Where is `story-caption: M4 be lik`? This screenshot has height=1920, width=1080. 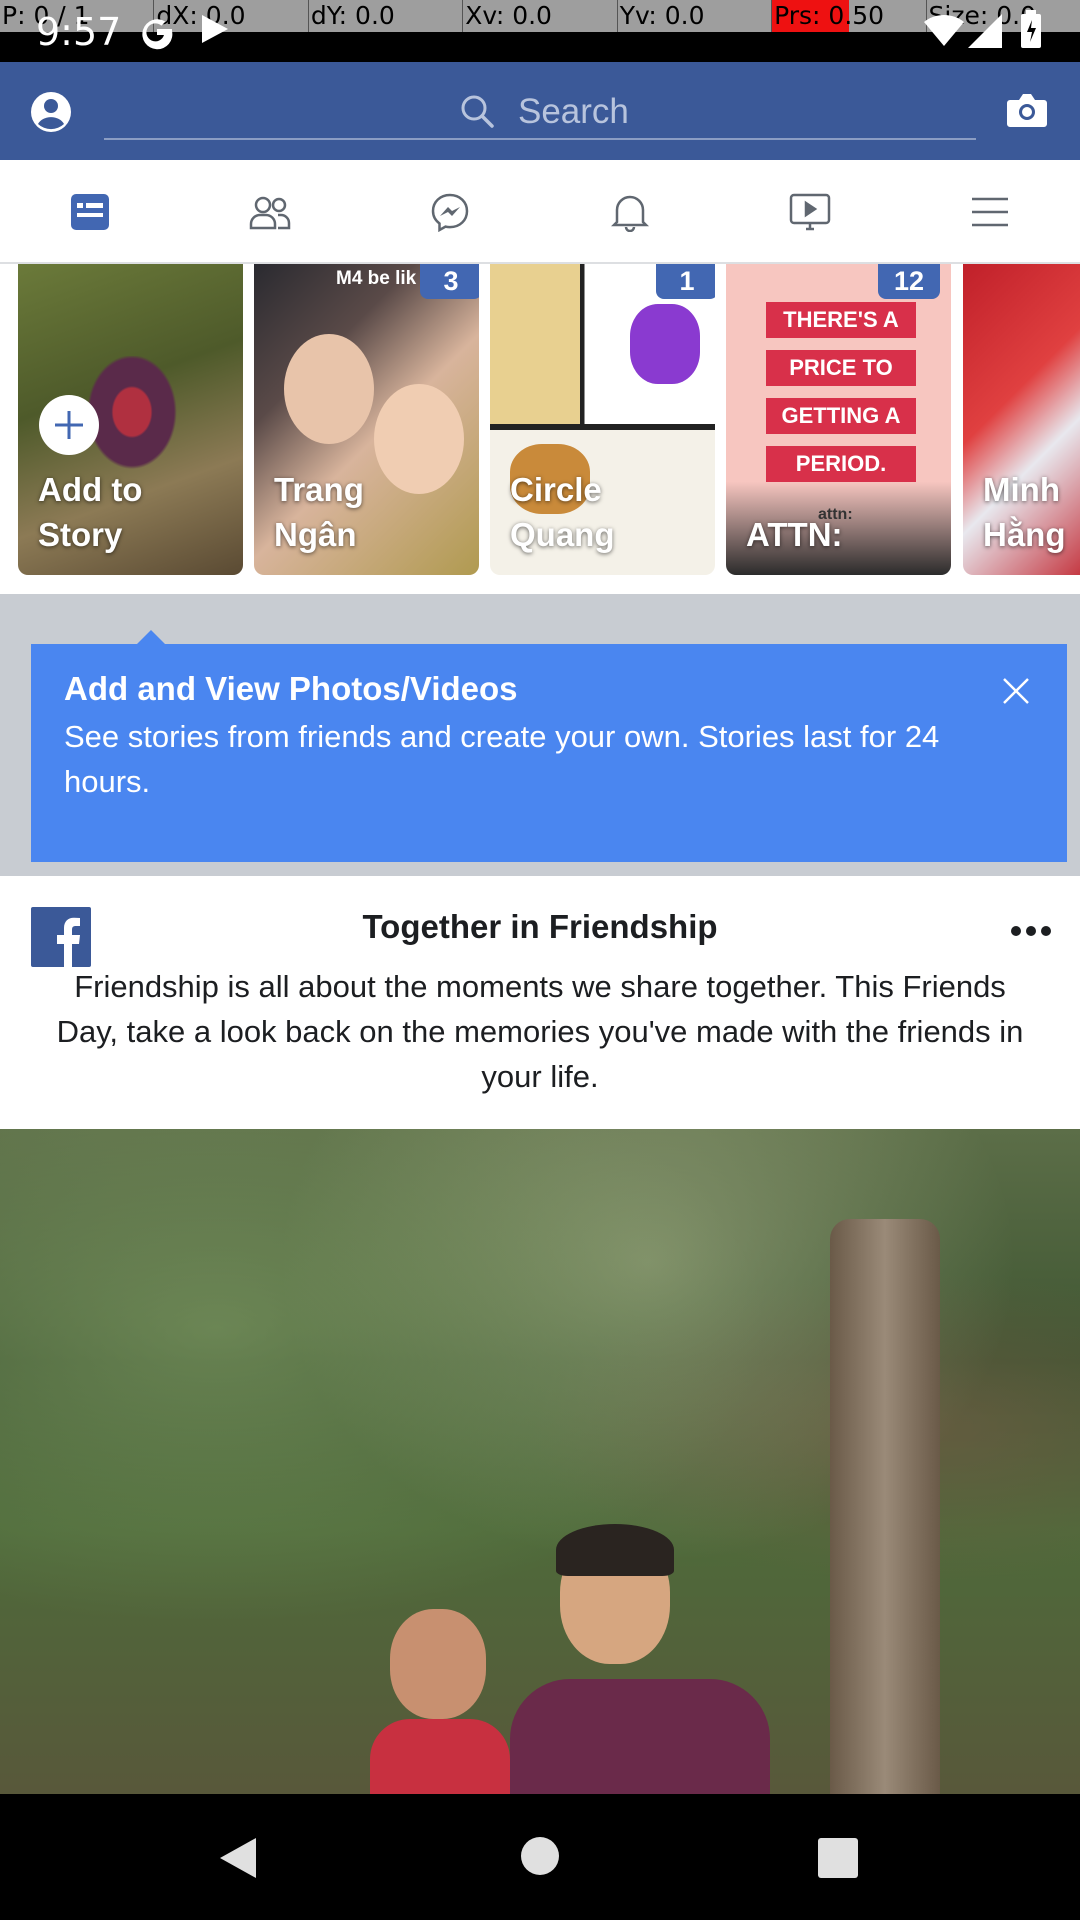
story-caption: M4 be lik is located at coordinates (376, 278).